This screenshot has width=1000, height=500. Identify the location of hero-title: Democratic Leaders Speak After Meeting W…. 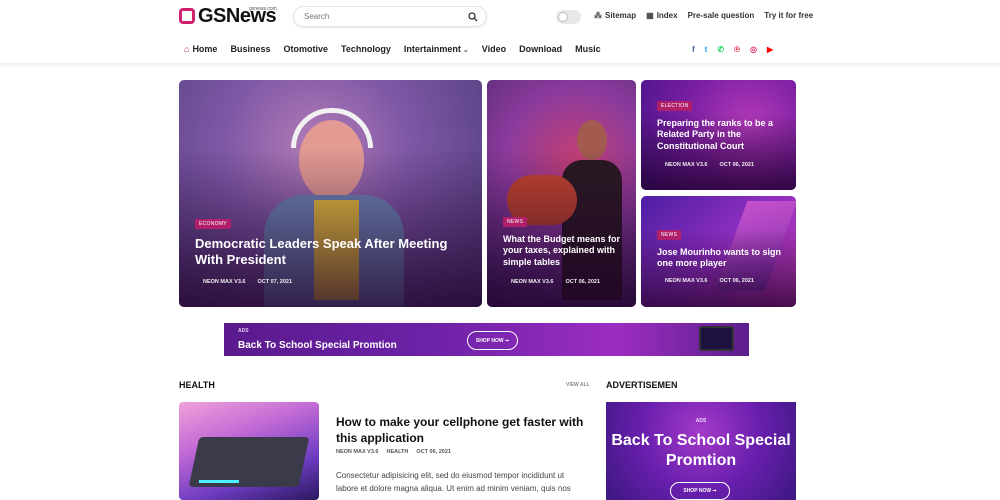
(330, 252).